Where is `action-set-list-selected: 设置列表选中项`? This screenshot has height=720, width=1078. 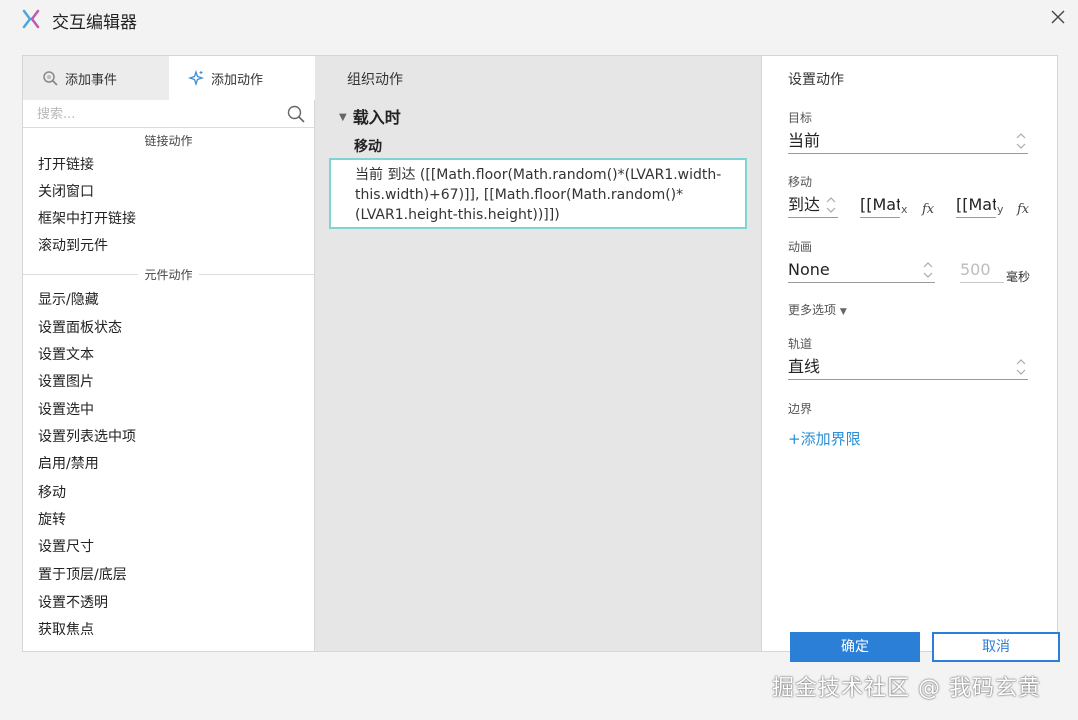 action-set-list-selected: 设置列表选中项 is located at coordinates (87, 437).